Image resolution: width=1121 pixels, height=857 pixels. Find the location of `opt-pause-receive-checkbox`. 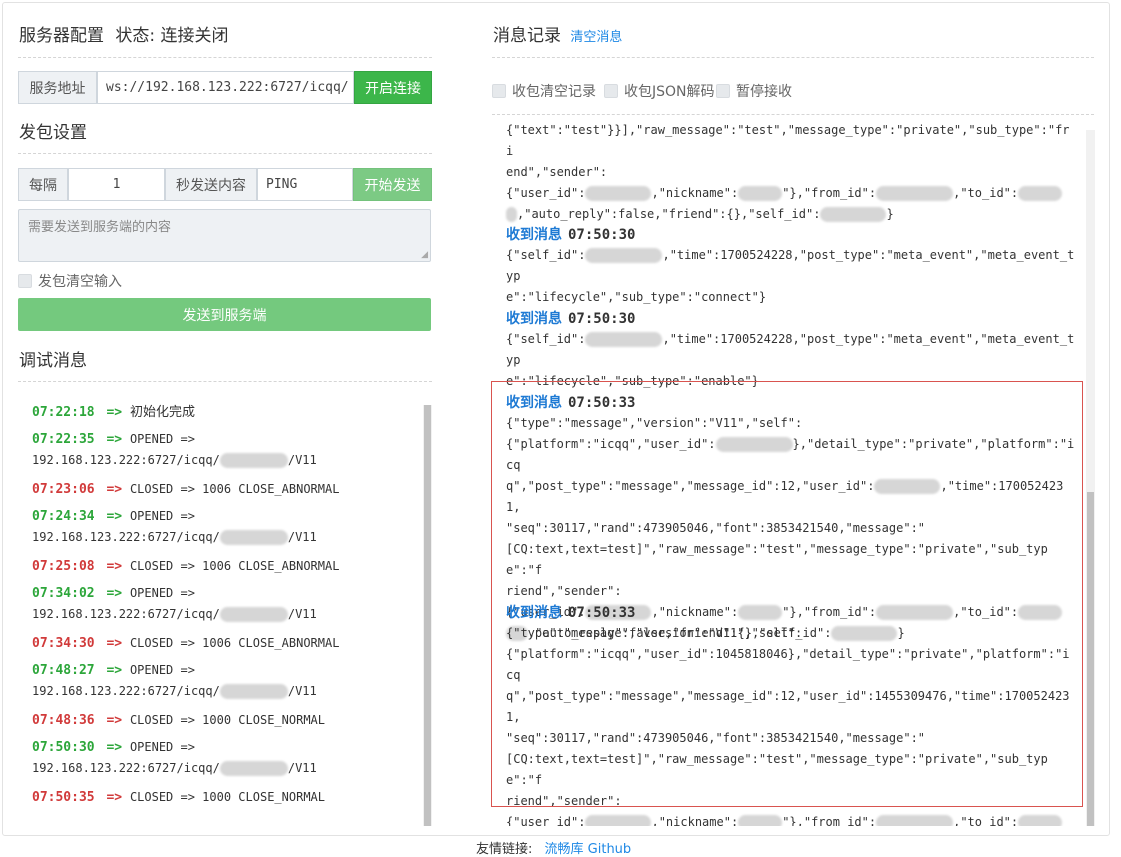

opt-pause-receive-checkbox is located at coordinates (723, 91).